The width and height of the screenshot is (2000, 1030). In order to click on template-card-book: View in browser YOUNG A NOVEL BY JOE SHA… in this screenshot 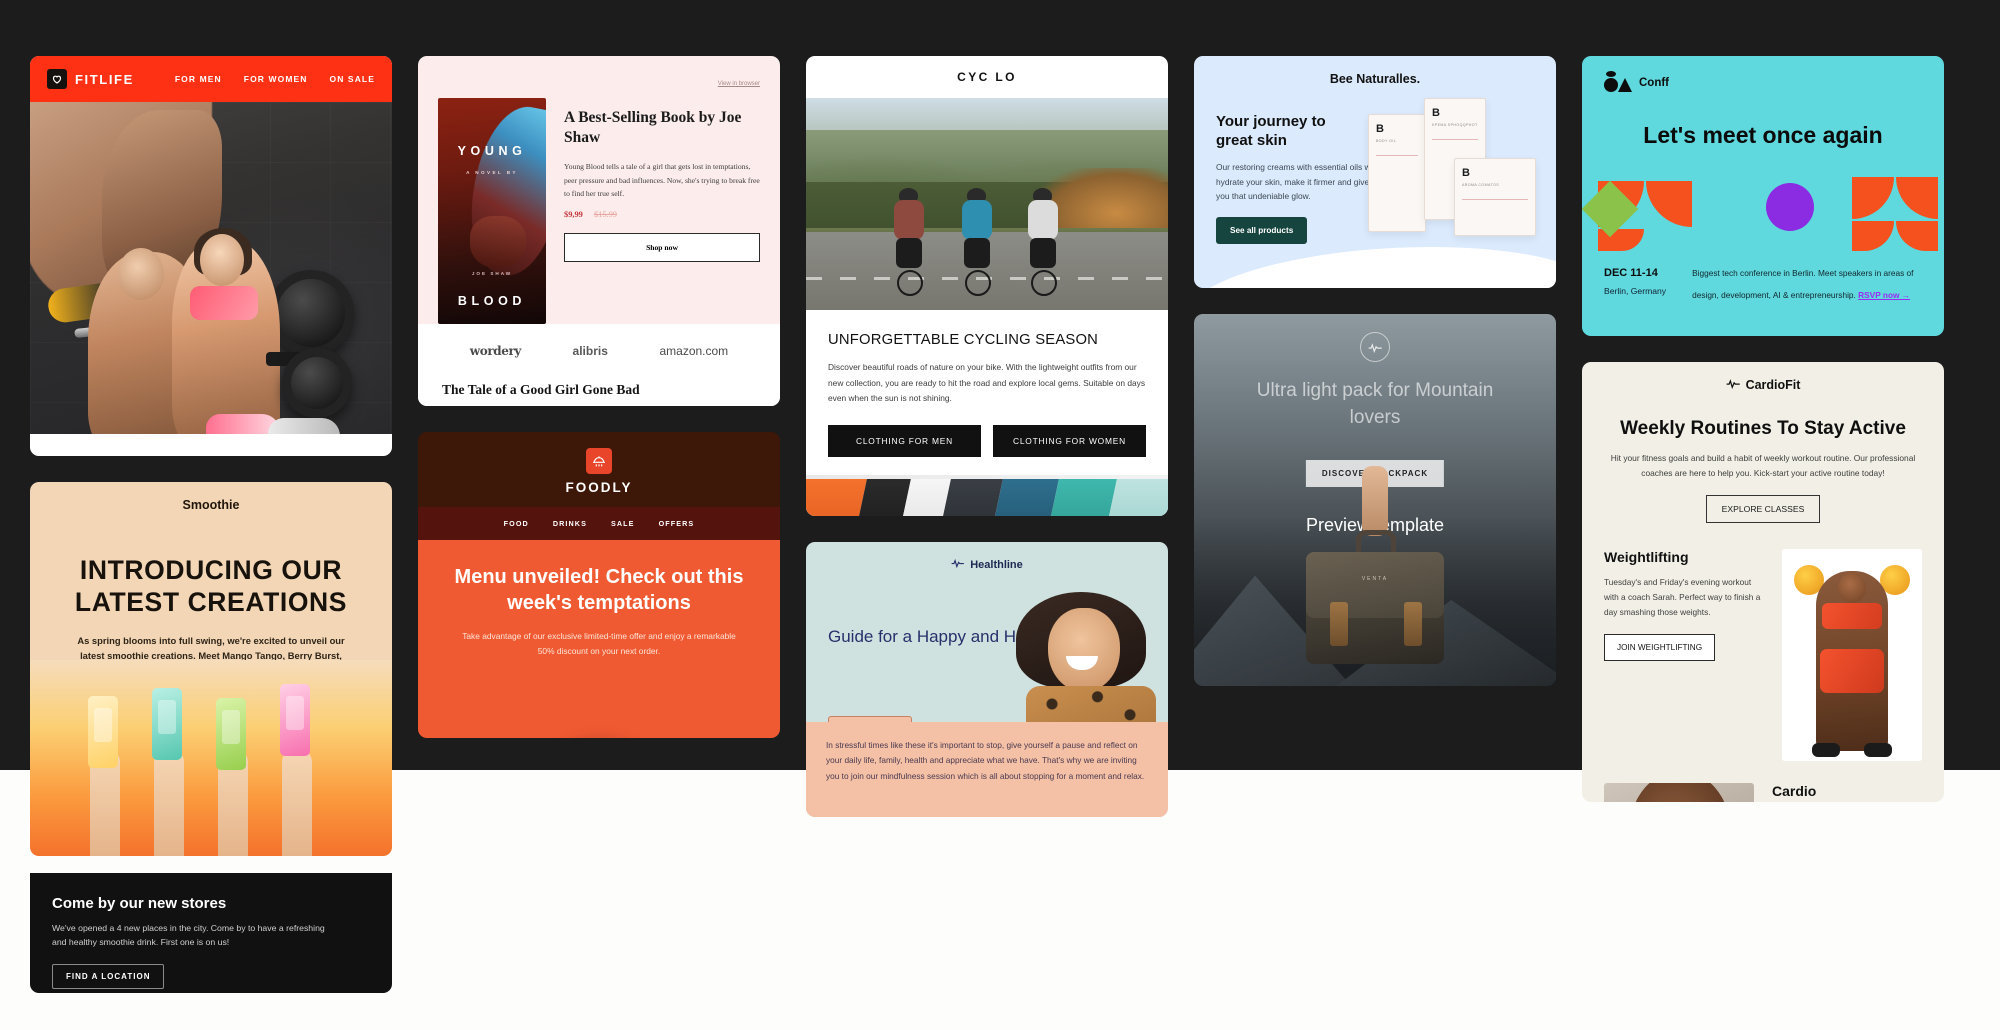, I will do `click(599, 231)`.